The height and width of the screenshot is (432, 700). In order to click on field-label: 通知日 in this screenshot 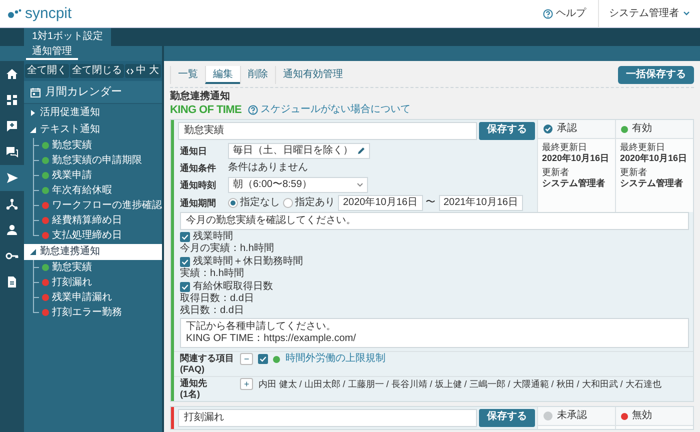, I will do `click(194, 151)`.